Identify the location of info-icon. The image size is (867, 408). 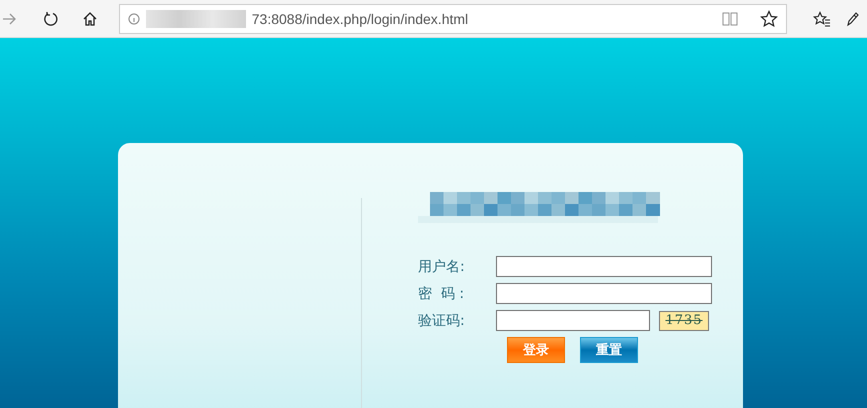
(134, 18).